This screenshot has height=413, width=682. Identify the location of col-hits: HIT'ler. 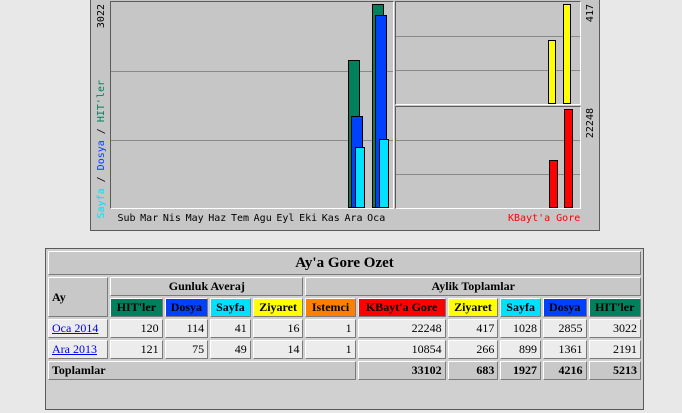
(614, 307).